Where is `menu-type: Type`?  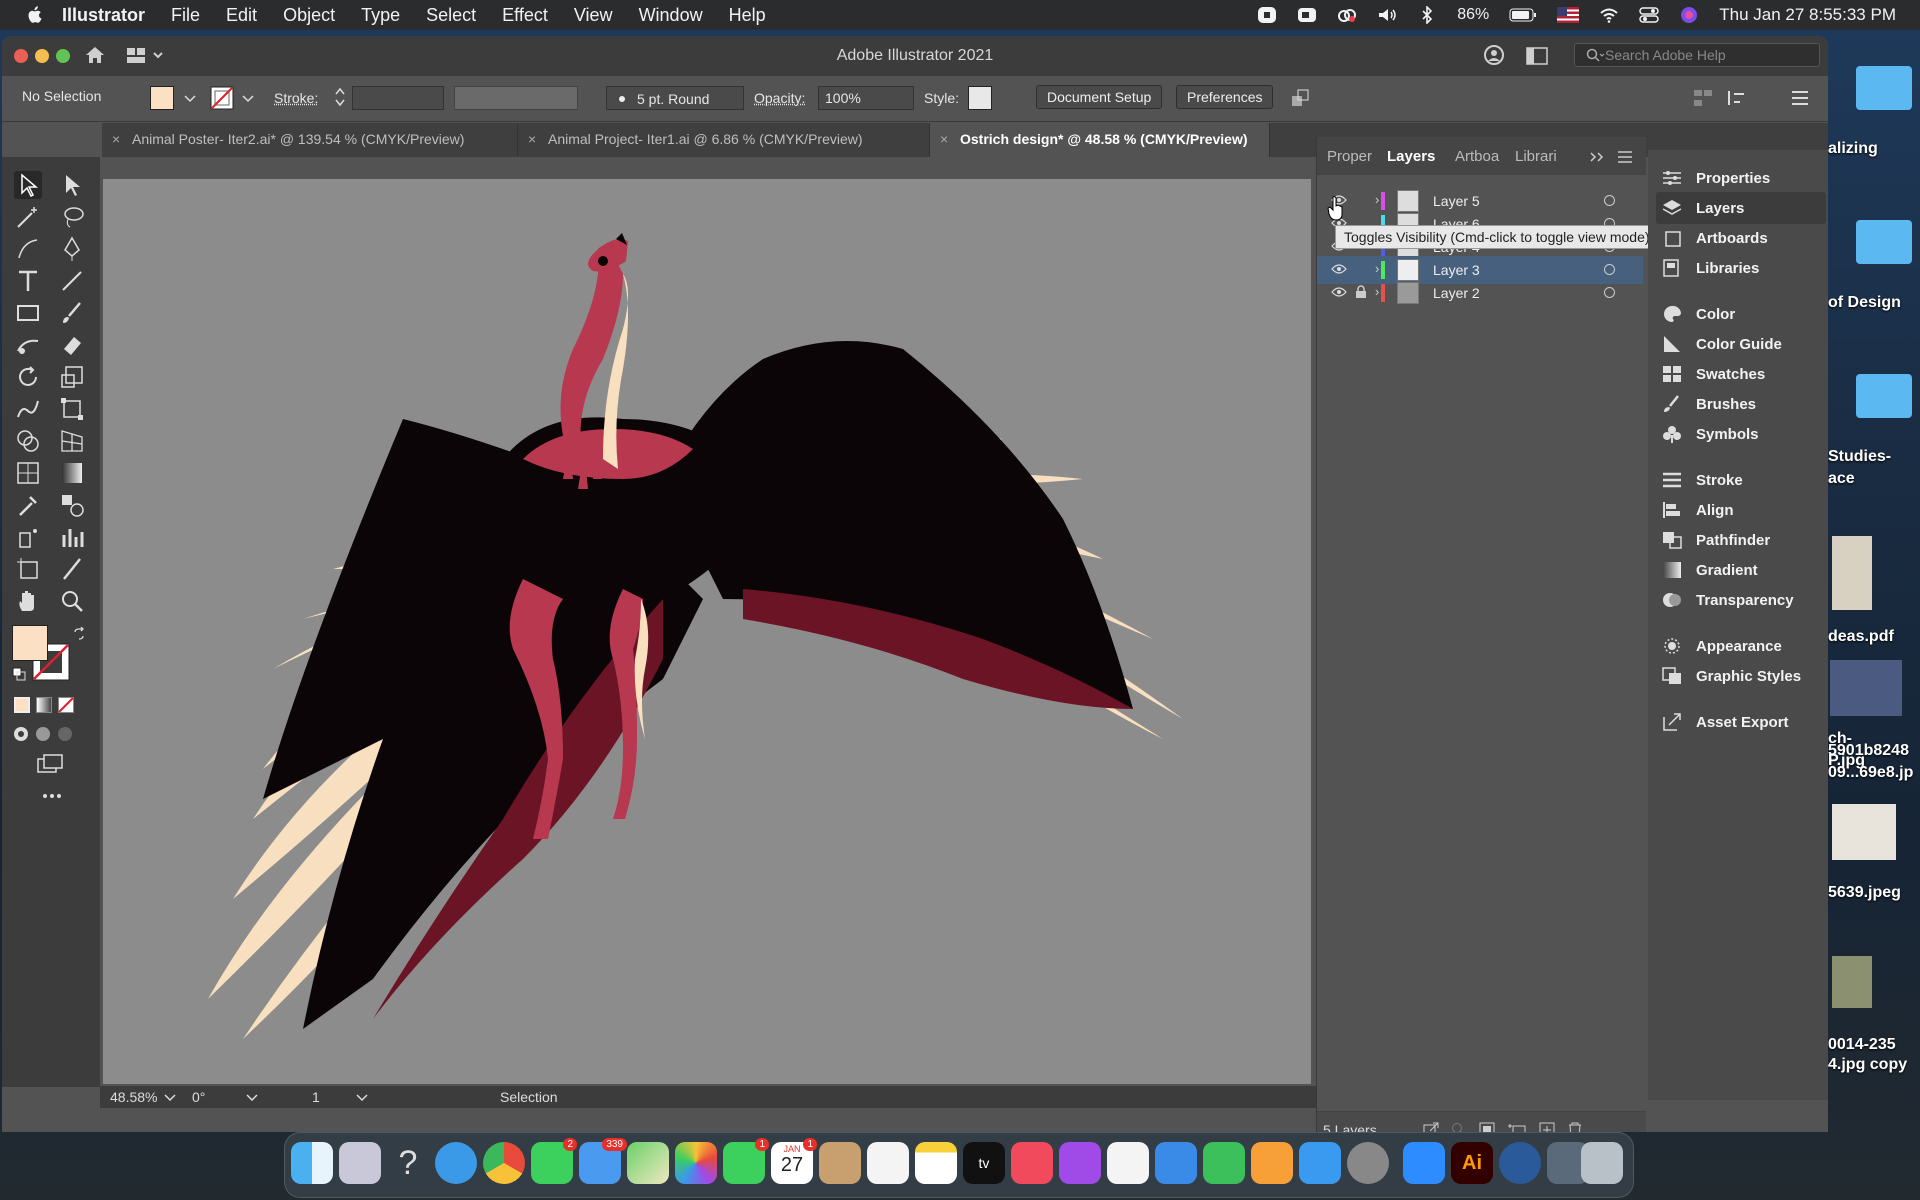
menu-type: Type is located at coordinates (380, 15).